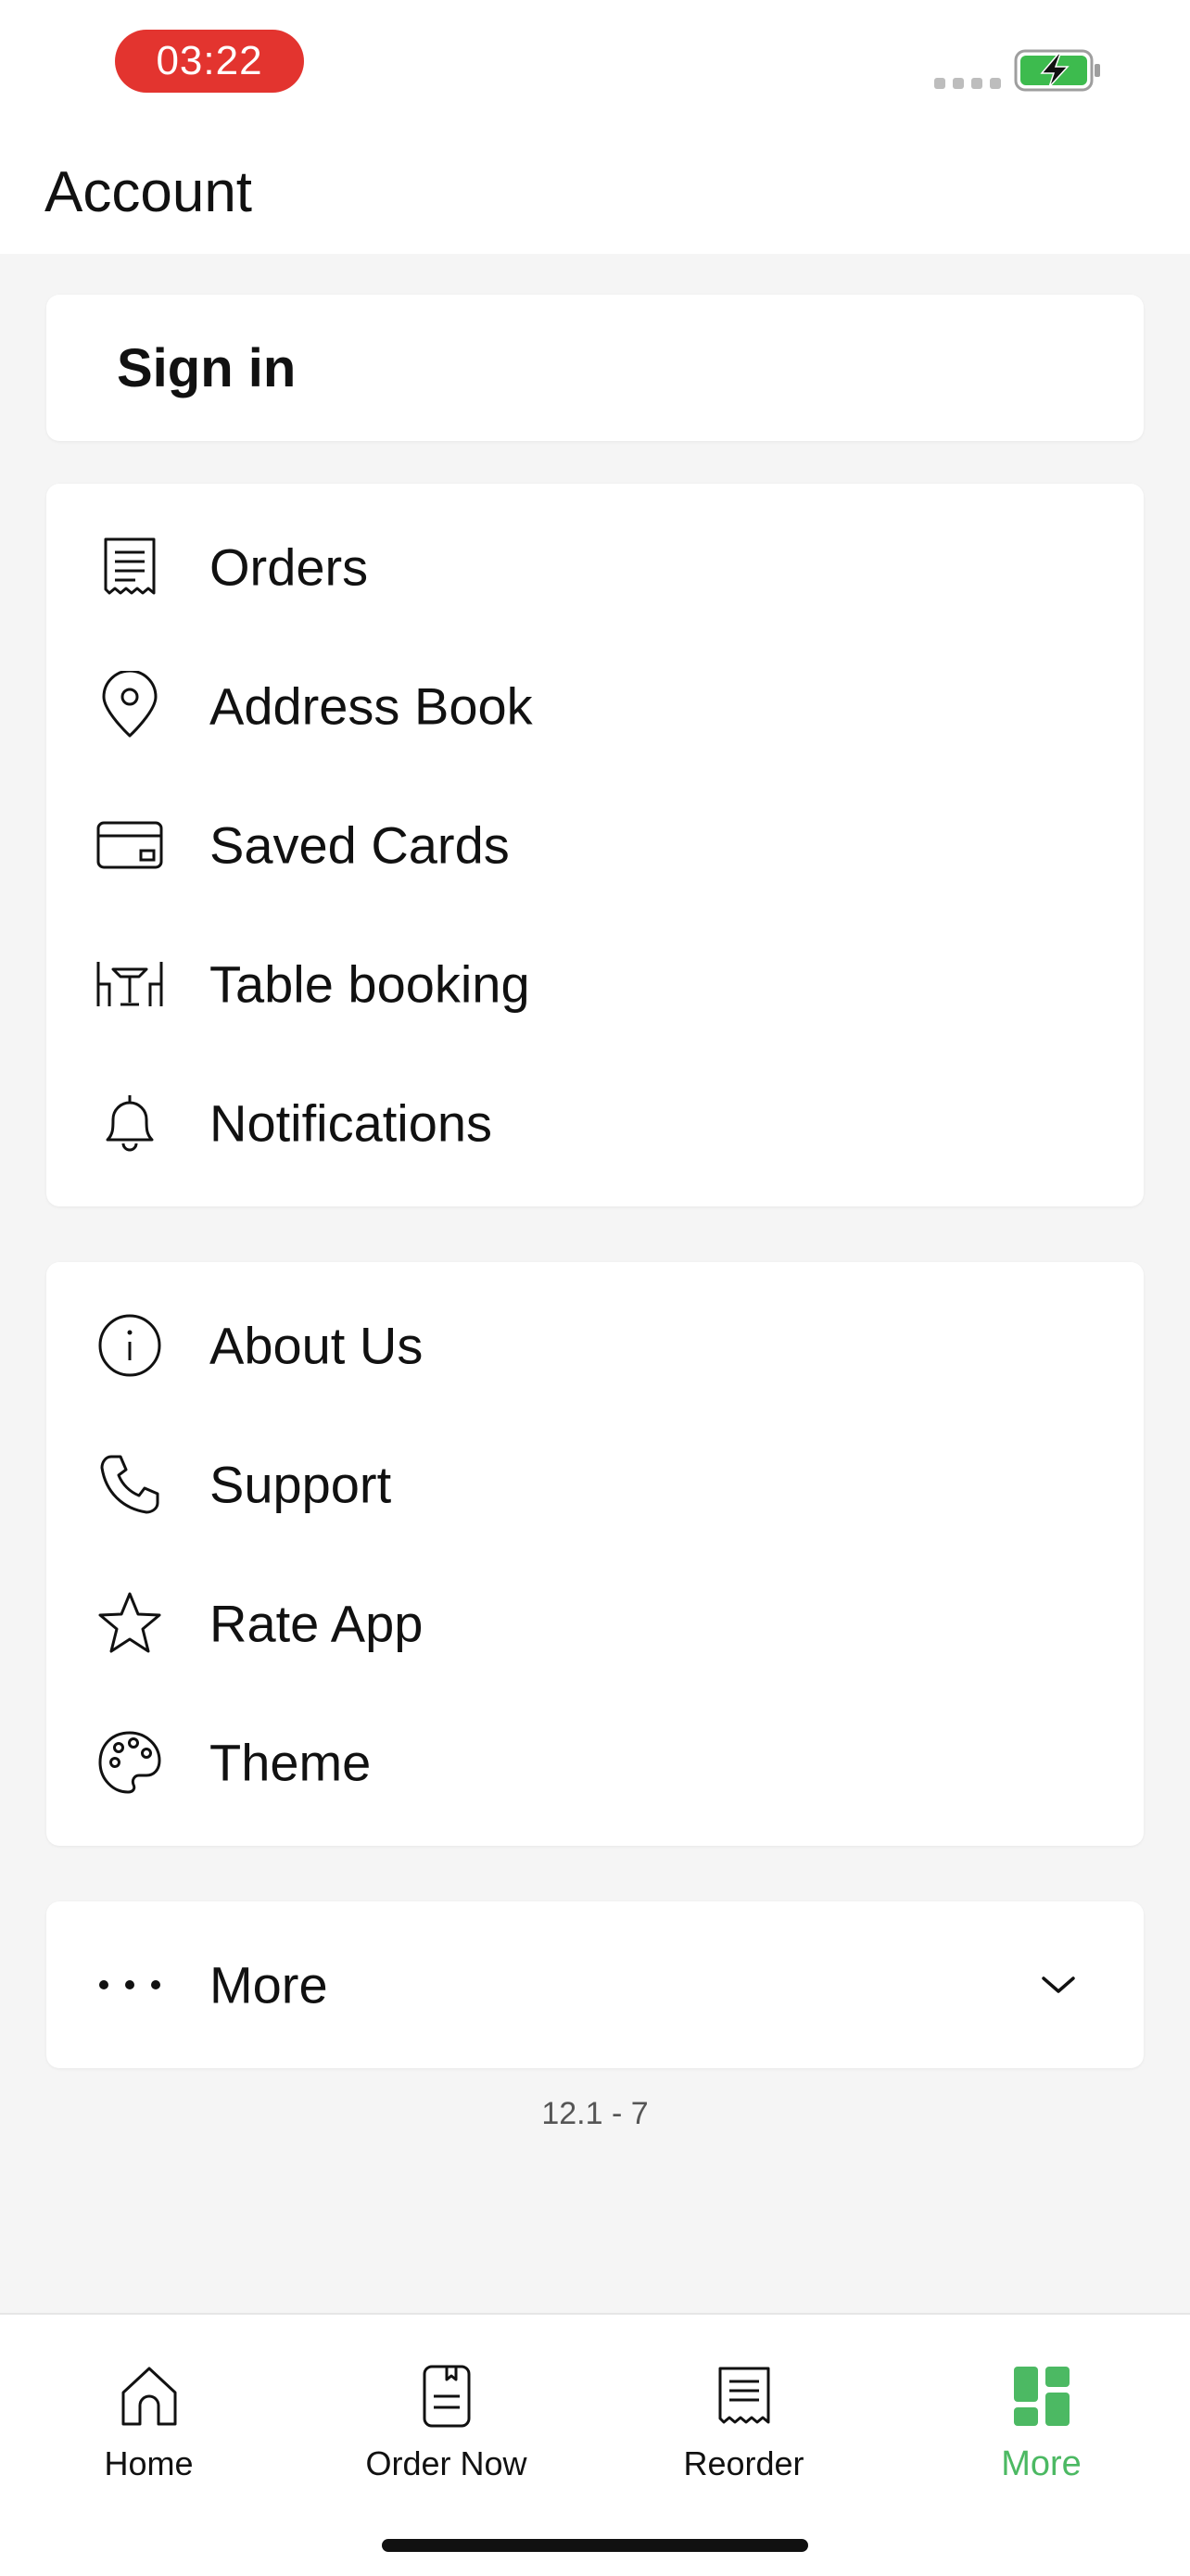 Image resolution: width=1190 pixels, height=2576 pixels. What do you see at coordinates (129, 845) in the screenshot?
I see `credit-card-icon` at bounding box center [129, 845].